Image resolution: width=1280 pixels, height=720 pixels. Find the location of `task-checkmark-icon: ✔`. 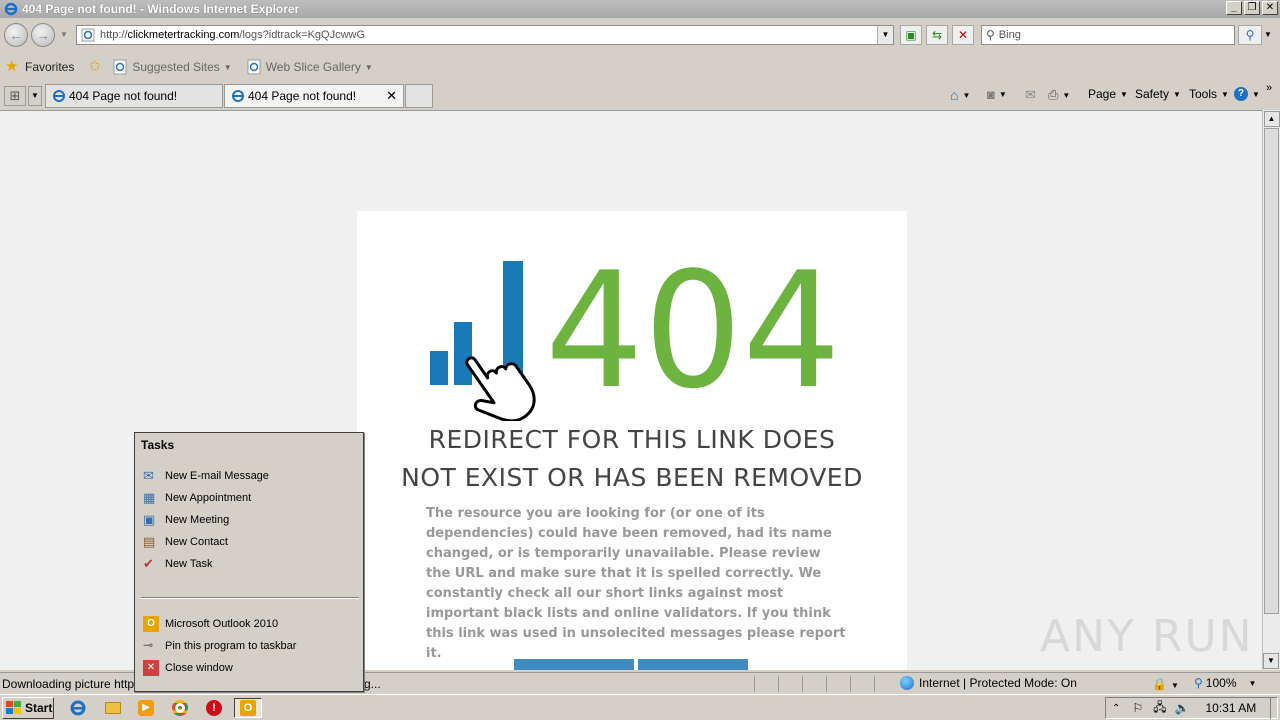

task-checkmark-icon: ✔ is located at coordinates (148, 563).